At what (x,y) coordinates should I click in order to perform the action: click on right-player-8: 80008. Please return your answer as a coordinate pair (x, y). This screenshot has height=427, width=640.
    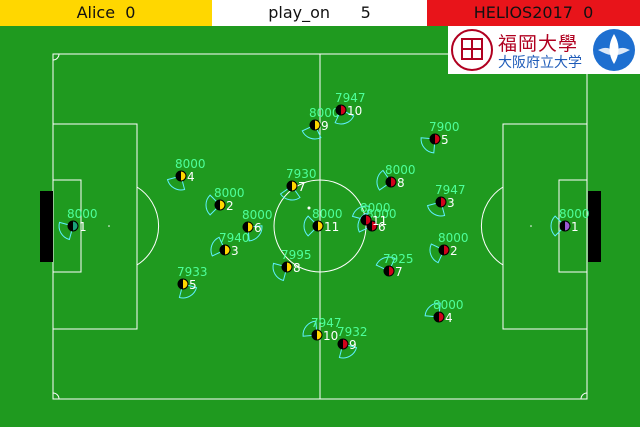
    Looking at the image, I should click on (396, 177).